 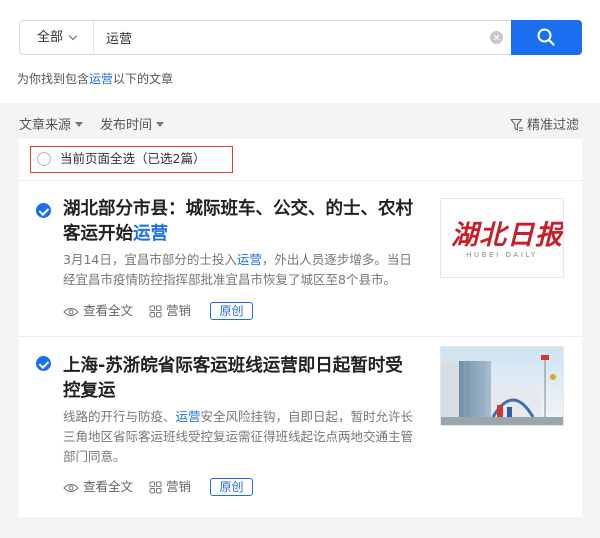 I want to click on select-all-label: 当前页面全选（已选2篇）, so click(x=133, y=158).